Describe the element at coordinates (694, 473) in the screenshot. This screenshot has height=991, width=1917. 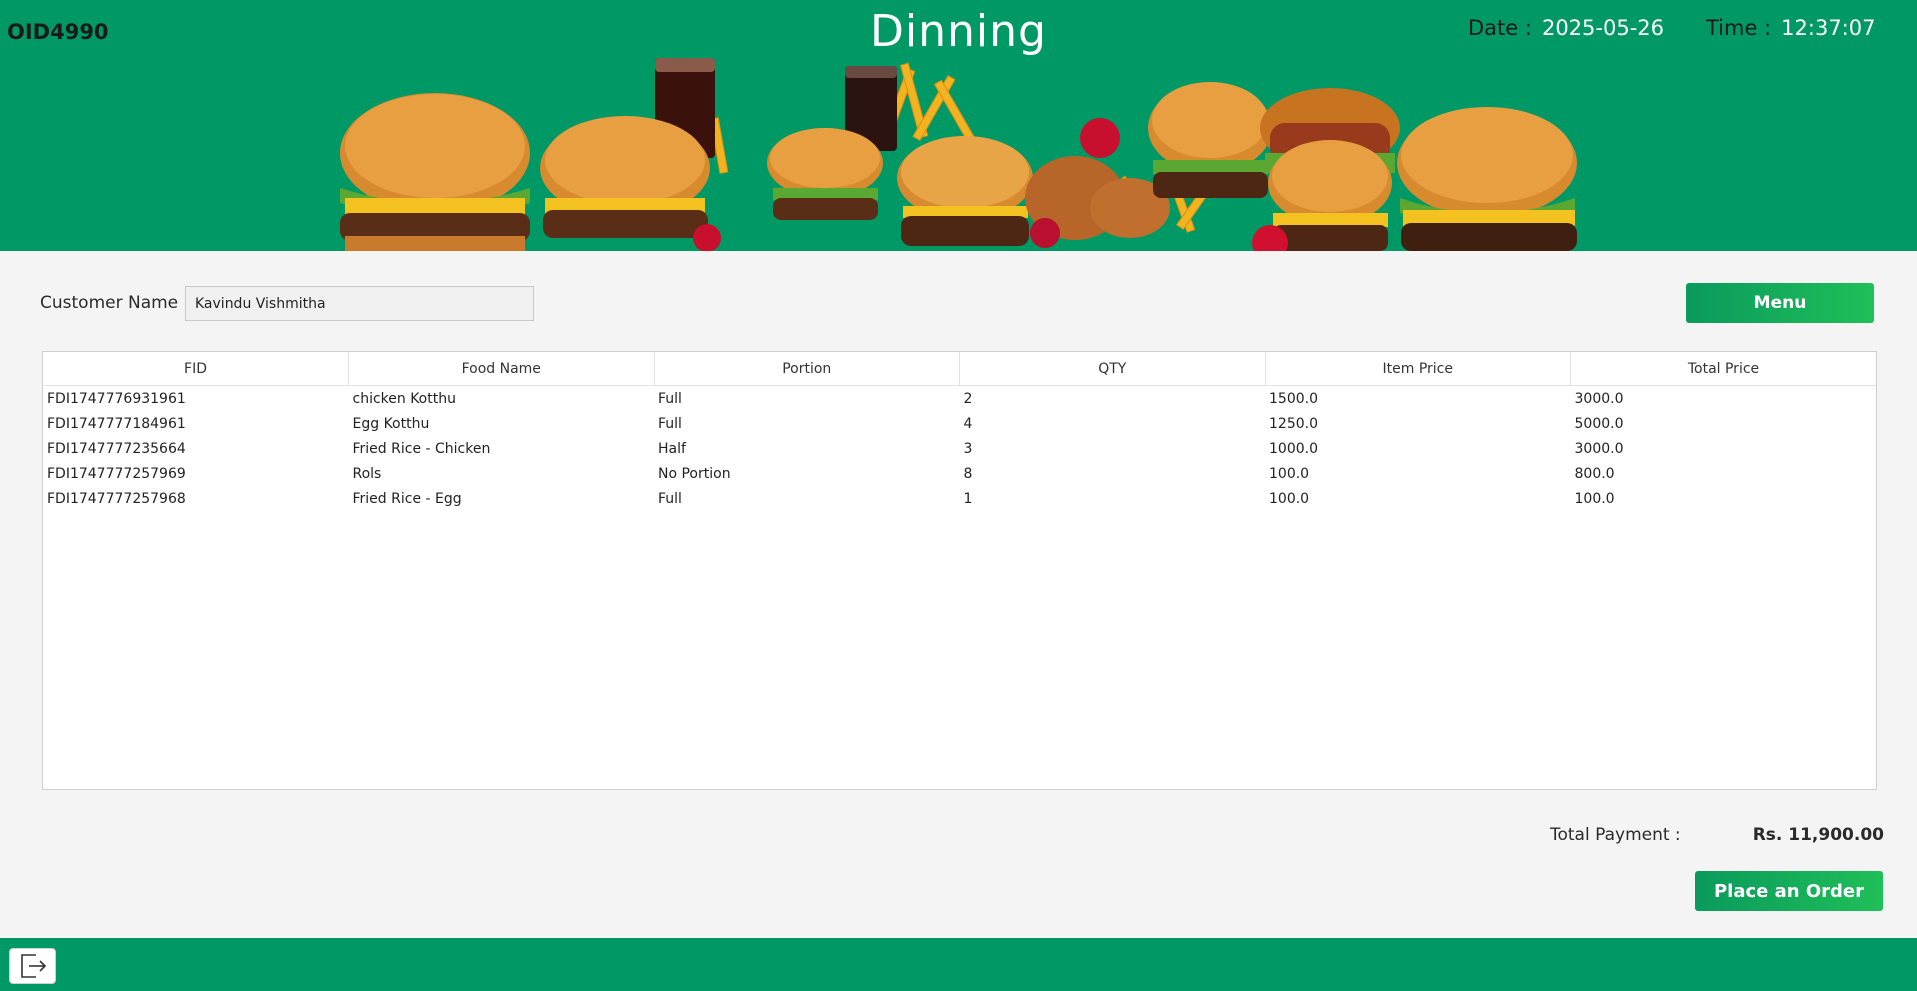
I see `cell-portion: No Portion` at that location.